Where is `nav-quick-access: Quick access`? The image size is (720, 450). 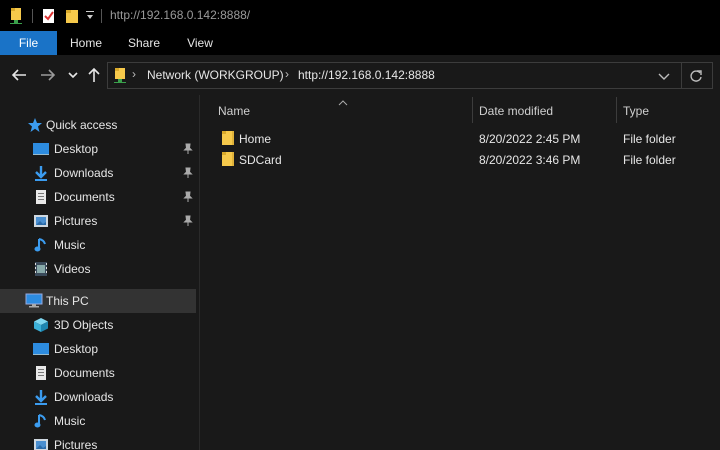
nav-quick-access: Quick access is located at coordinates (98, 125).